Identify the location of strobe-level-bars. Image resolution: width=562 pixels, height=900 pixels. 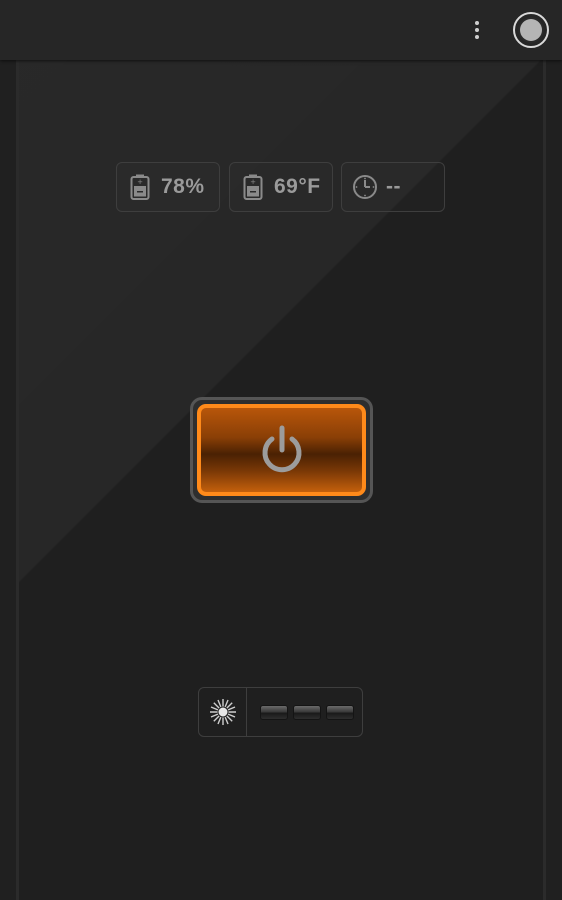
(307, 712).